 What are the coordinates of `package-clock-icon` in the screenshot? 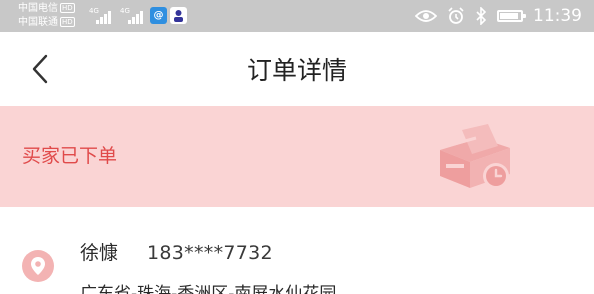 It's located at (475, 156).